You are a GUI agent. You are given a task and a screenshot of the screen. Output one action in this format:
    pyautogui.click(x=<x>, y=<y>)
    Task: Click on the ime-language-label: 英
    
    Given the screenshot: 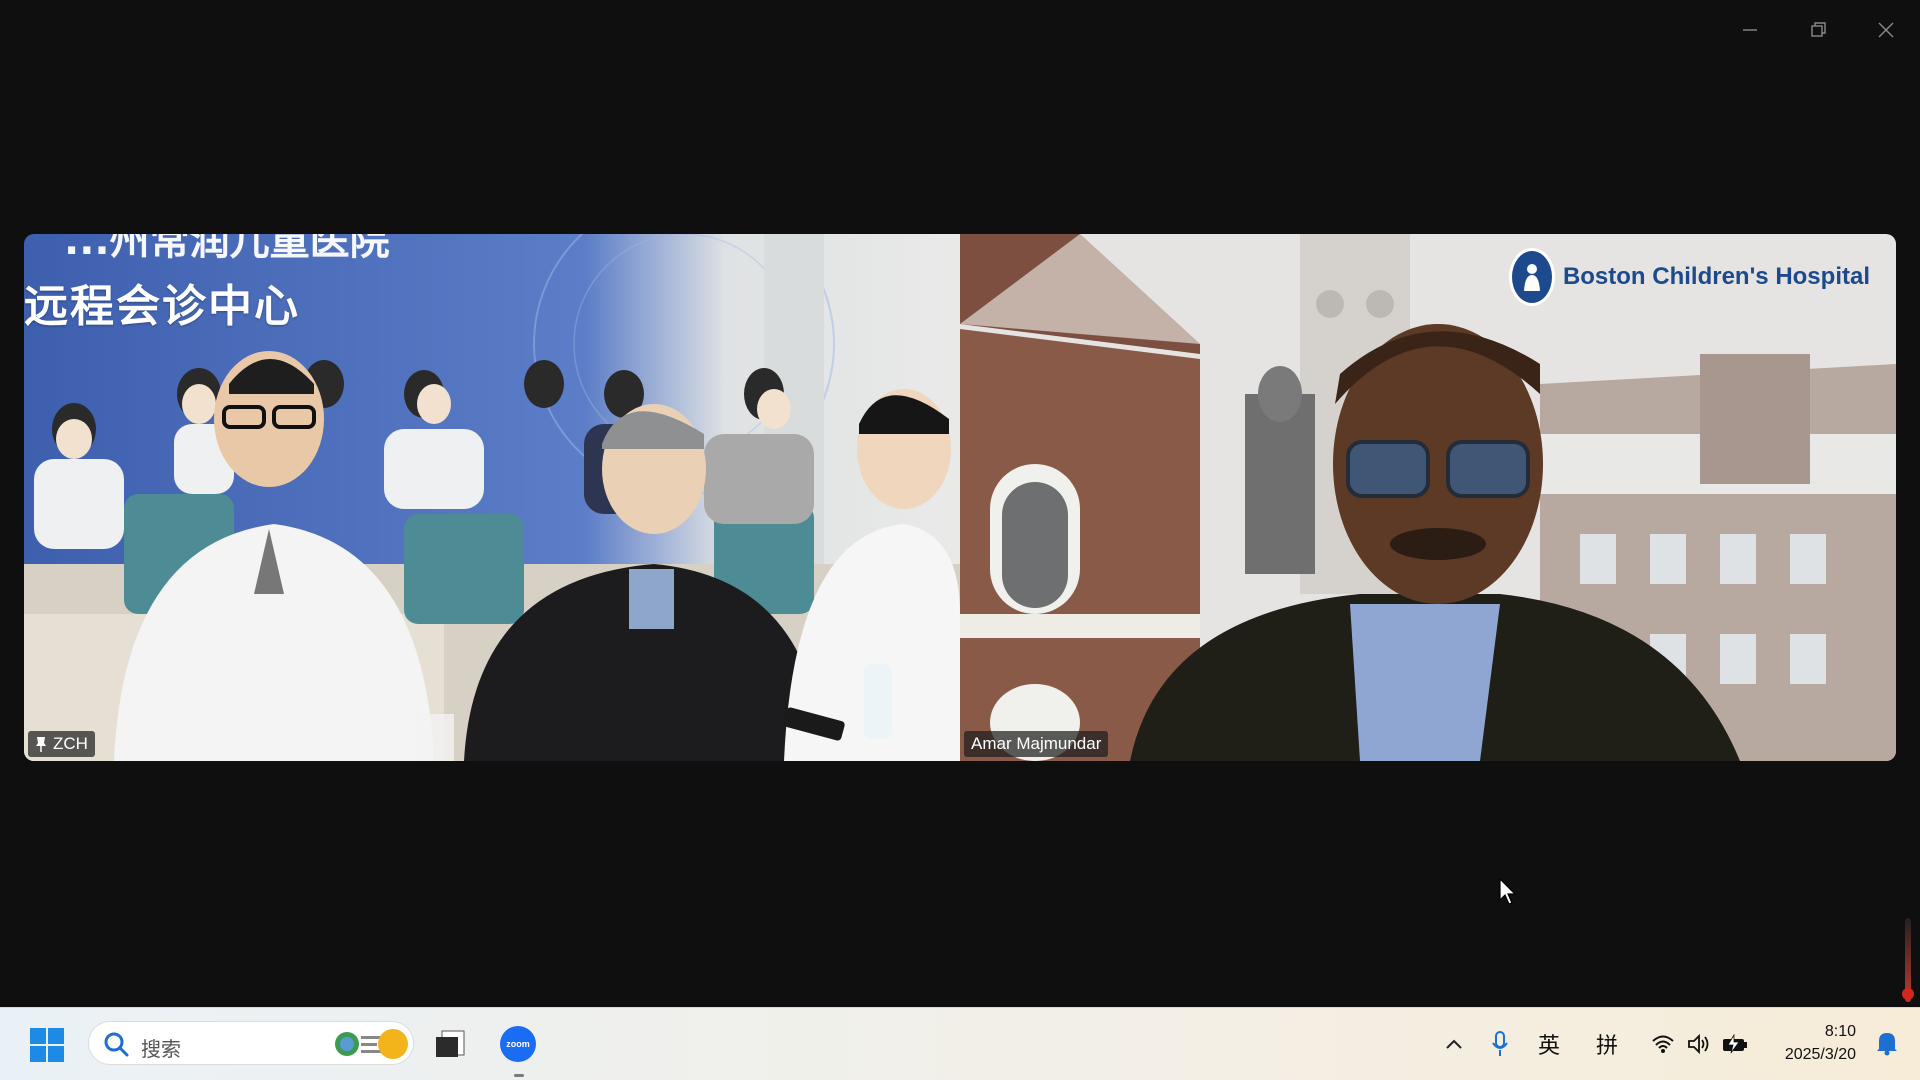 What is the action you would take?
    pyautogui.click(x=1548, y=1046)
    